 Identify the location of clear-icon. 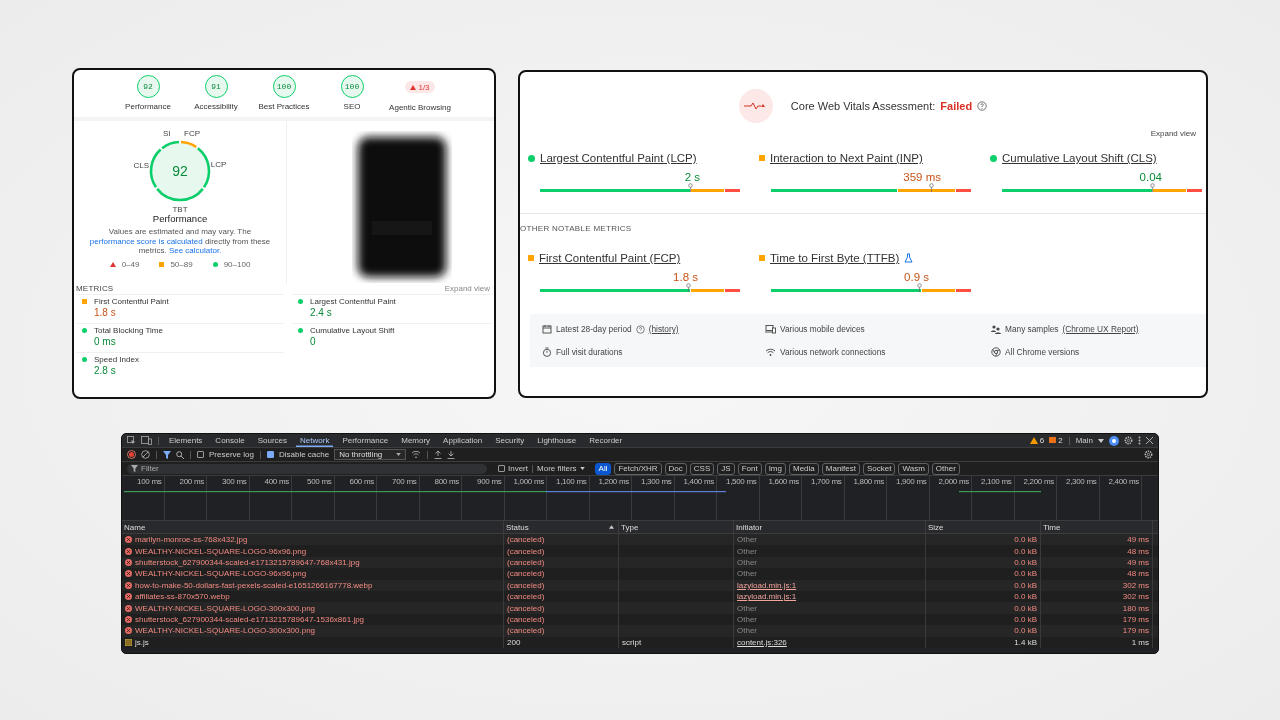
(145, 454).